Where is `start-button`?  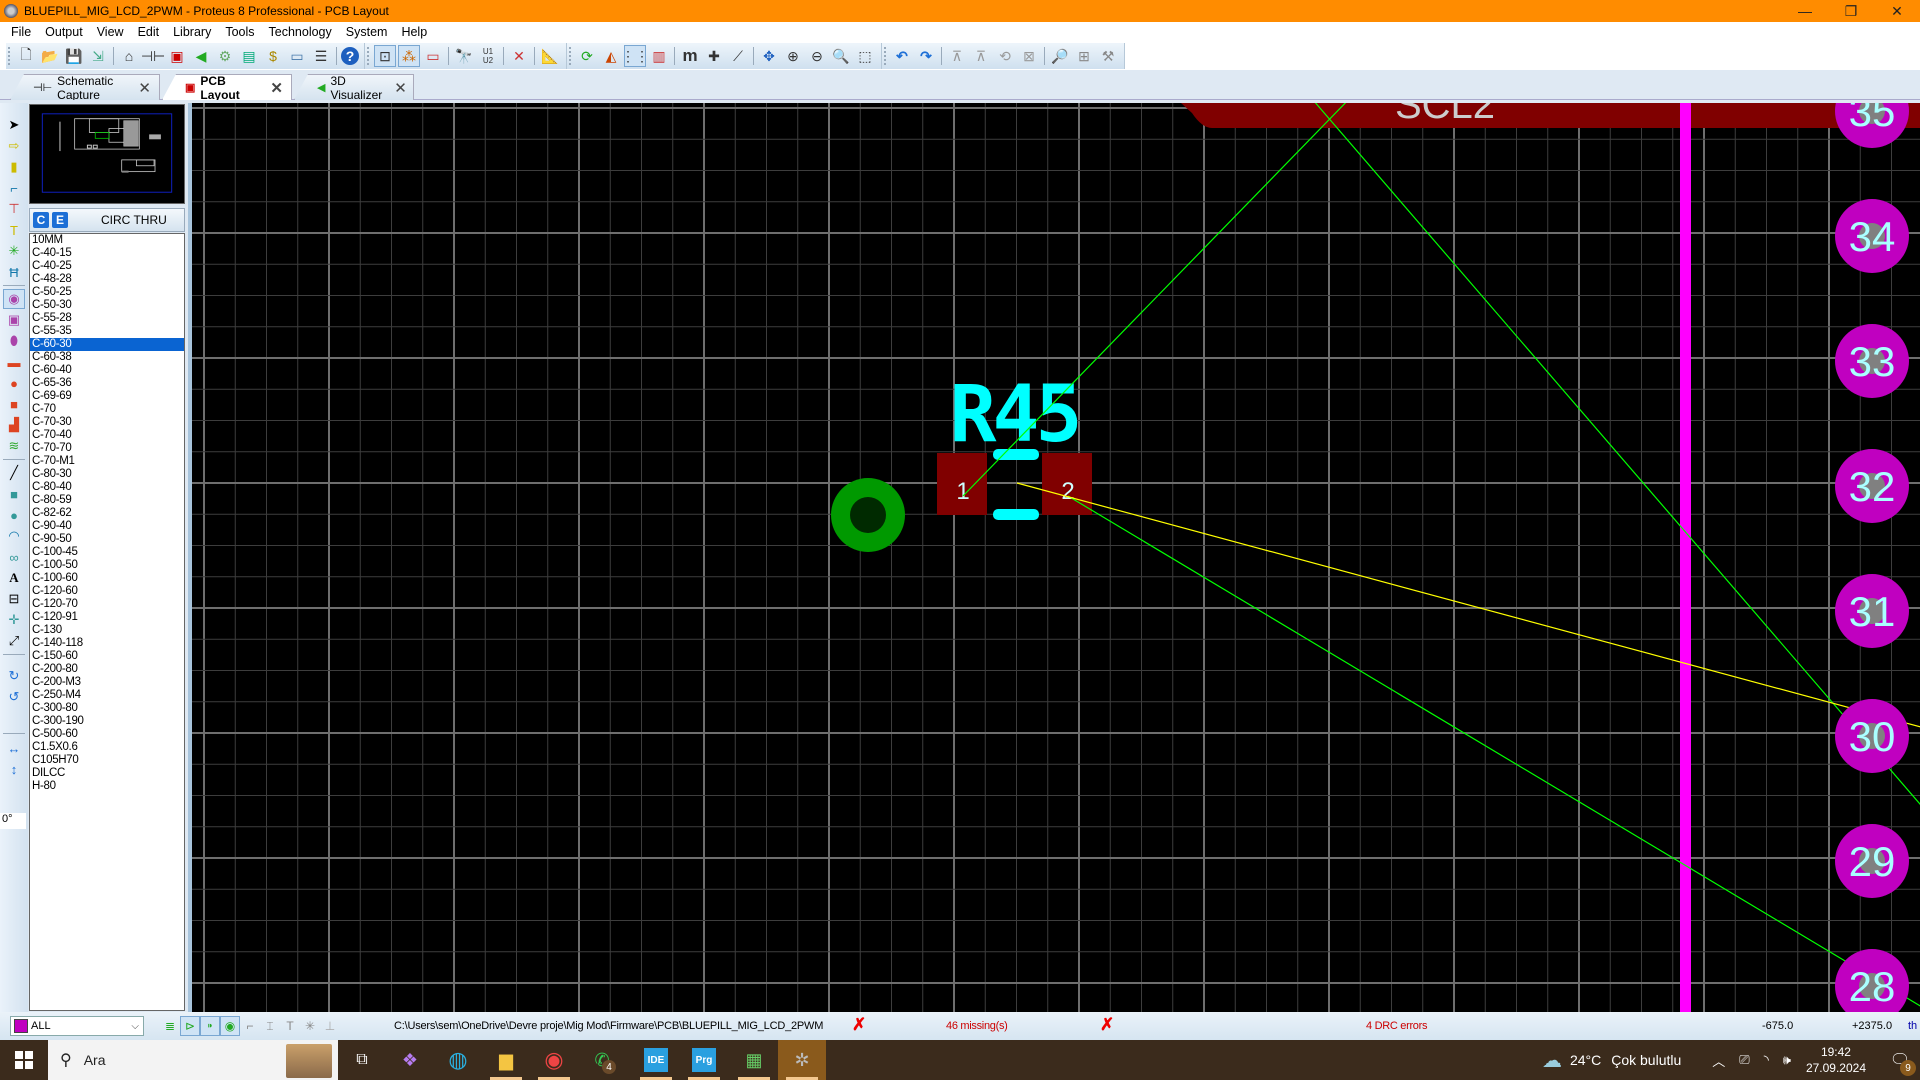 start-button is located at coordinates (24, 1060).